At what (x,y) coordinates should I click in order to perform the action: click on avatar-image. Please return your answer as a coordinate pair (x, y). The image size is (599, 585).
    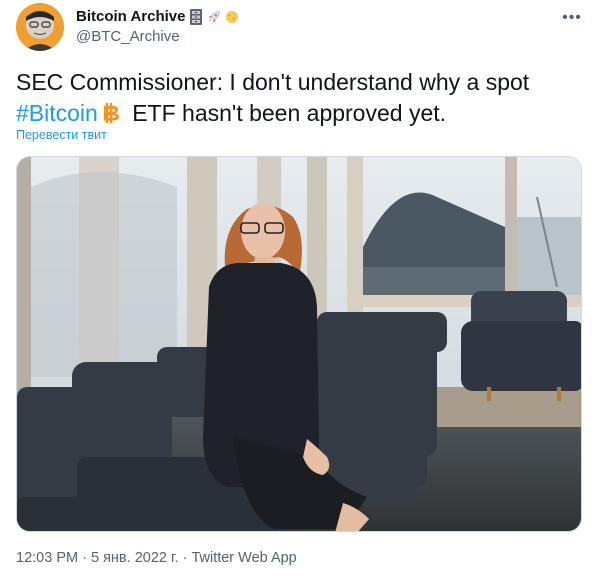
    Looking at the image, I should click on (40, 27).